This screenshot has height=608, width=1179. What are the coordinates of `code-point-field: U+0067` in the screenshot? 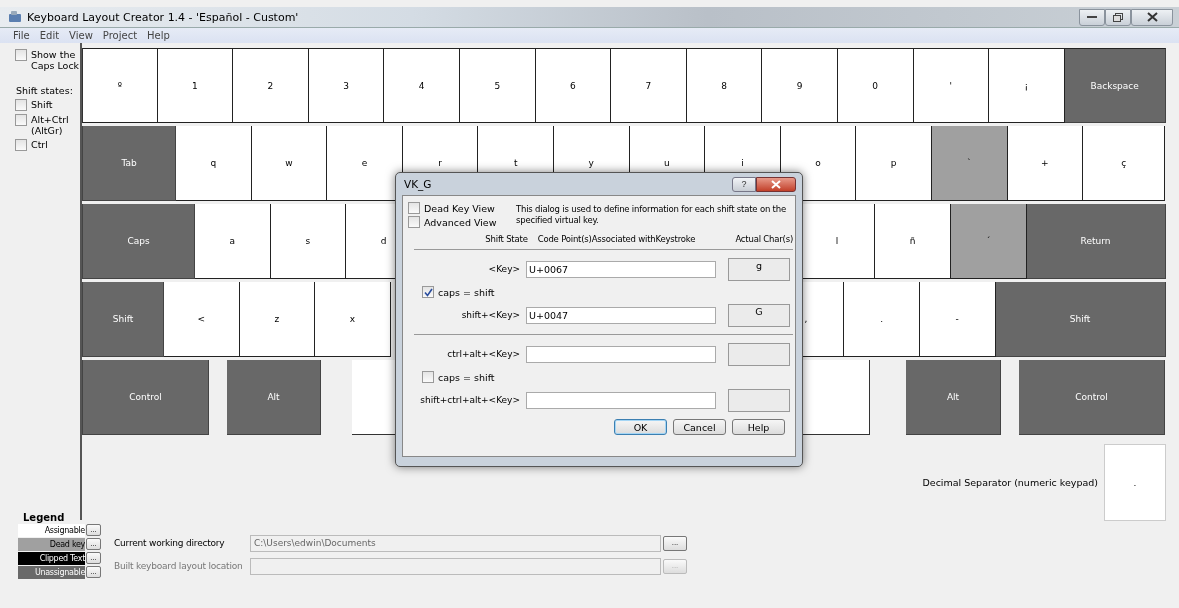 It's located at (621, 269).